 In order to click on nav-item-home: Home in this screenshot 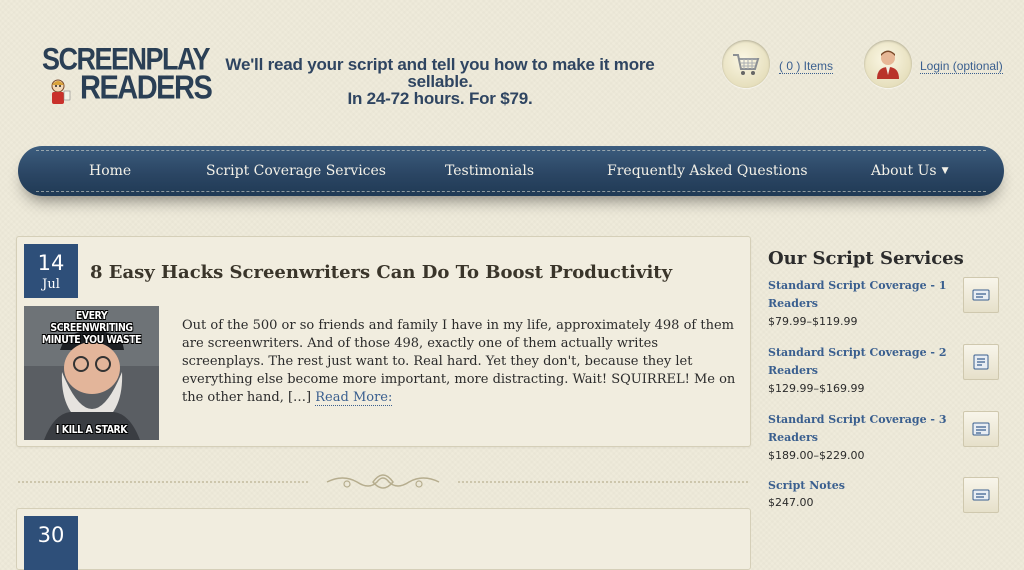, I will do `click(110, 171)`.